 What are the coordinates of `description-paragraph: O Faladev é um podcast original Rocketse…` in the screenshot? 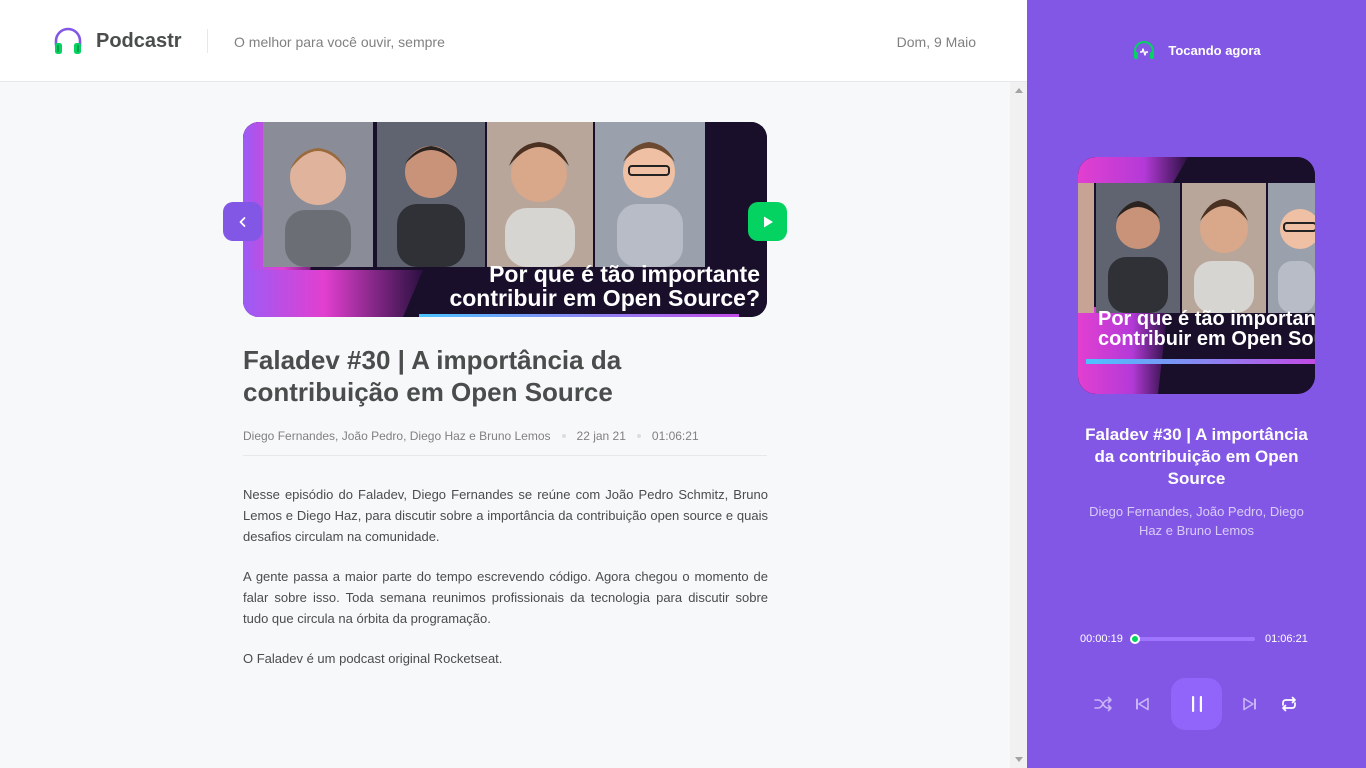 It's located at (373, 658).